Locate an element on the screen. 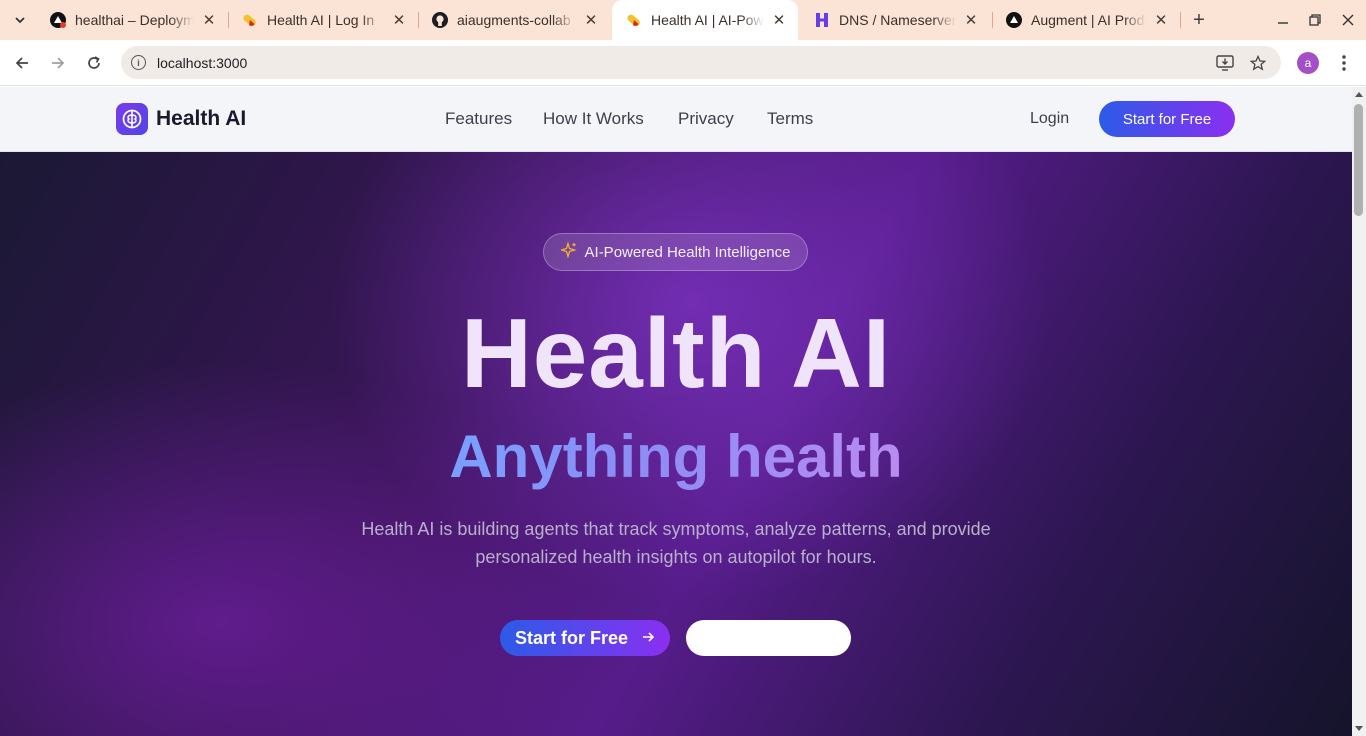 This screenshot has height=736, width=1366. hero-subtitle: Anything health is located at coordinates (676, 457).